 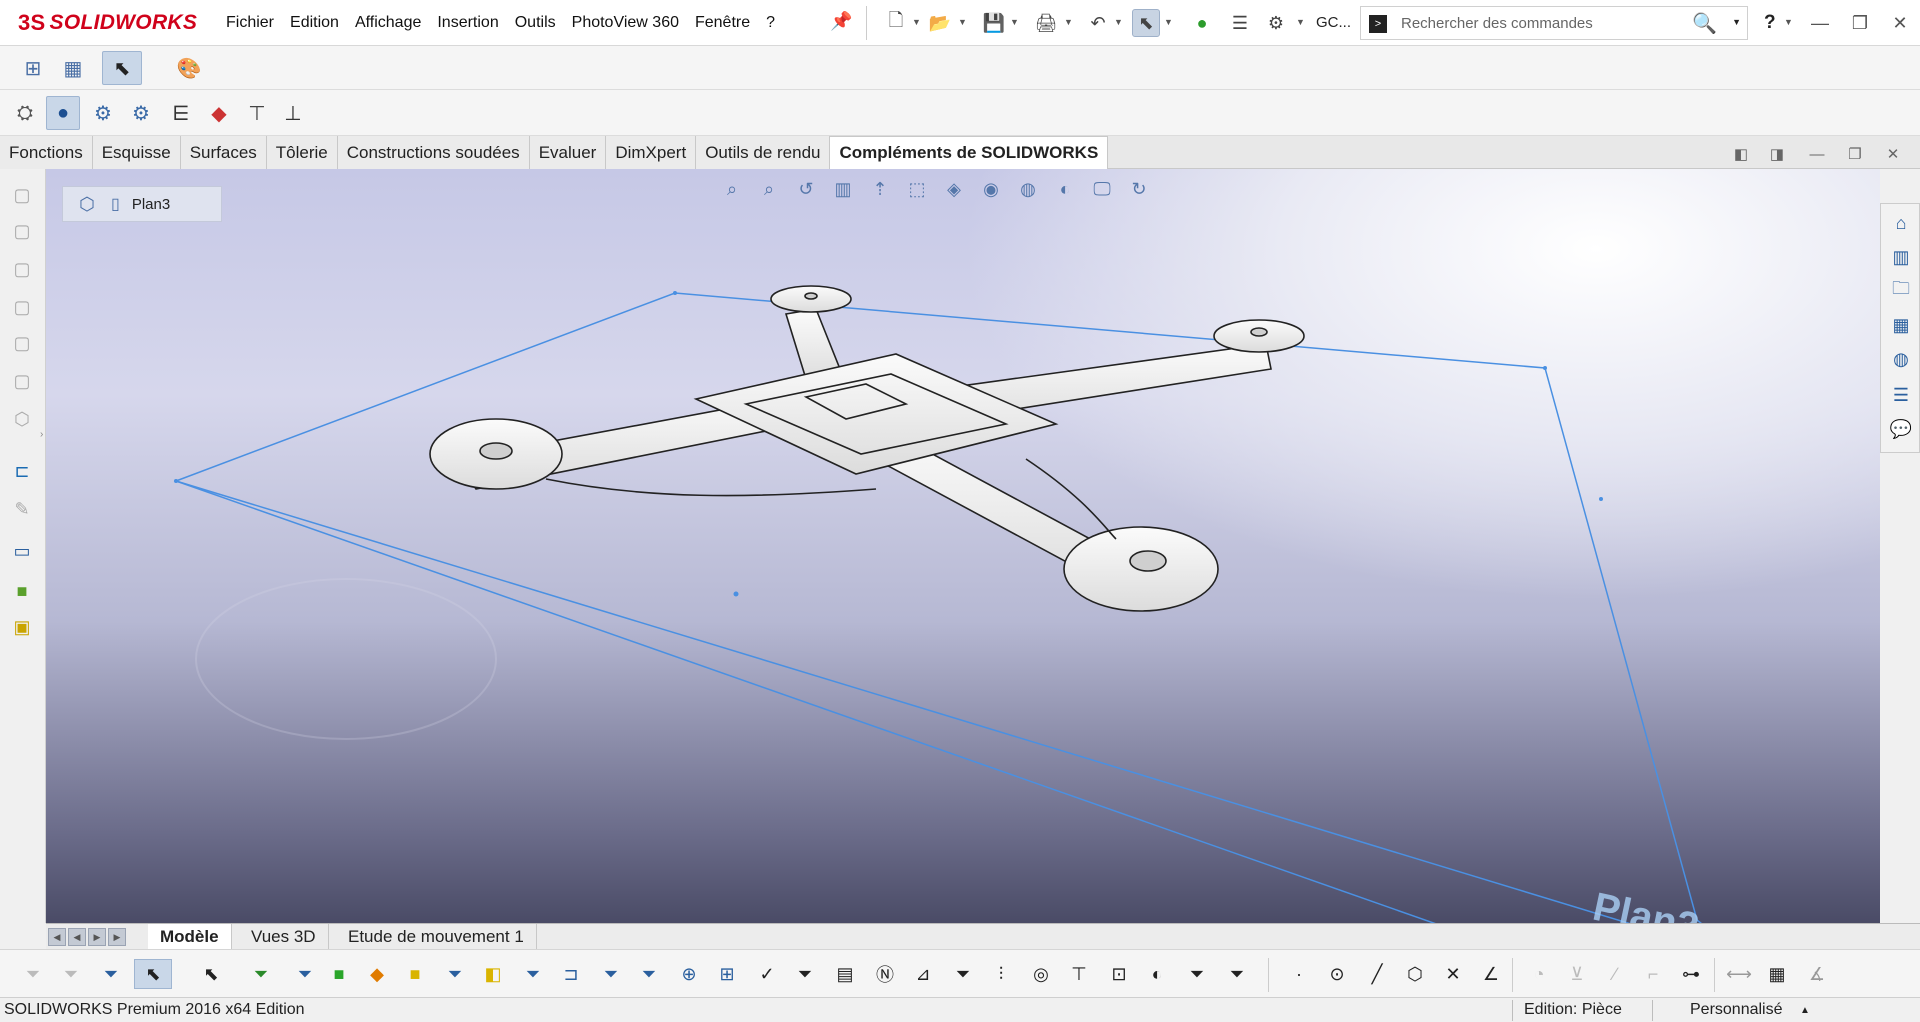 What do you see at coordinates (22, 269) in the screenshot?
I see `view-left-icon: ▢` at bounding box center [22, 269].